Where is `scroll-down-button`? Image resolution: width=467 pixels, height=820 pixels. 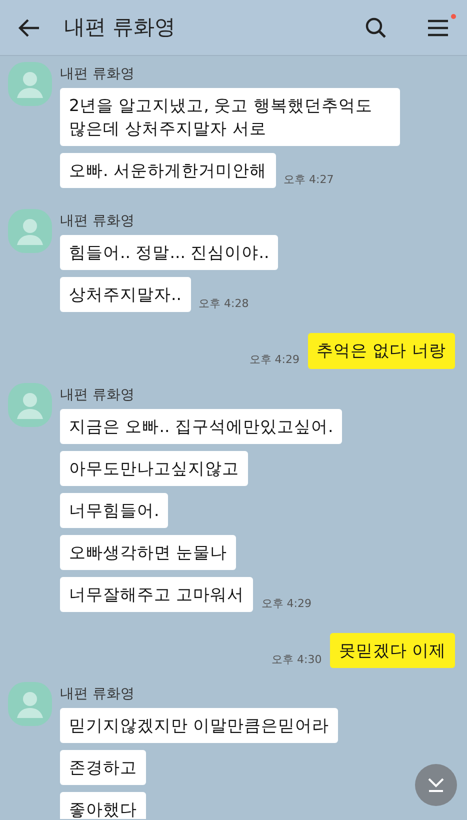 scroll-down-button is located at coordinates (436, 785).